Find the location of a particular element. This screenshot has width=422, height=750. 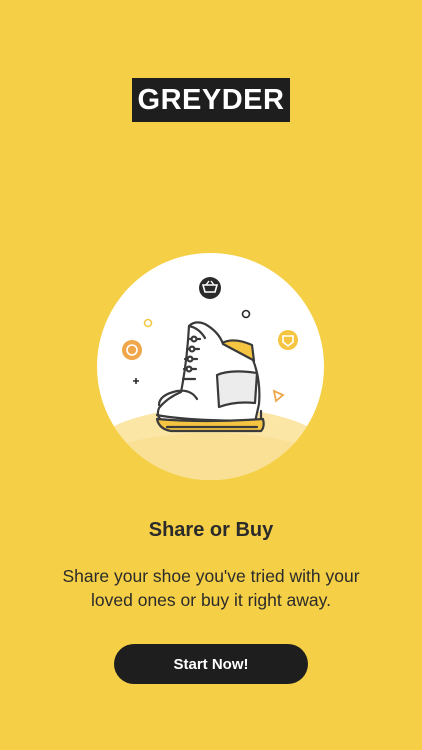

start-now-button: Start Now! is located at coordinates (211, 664).